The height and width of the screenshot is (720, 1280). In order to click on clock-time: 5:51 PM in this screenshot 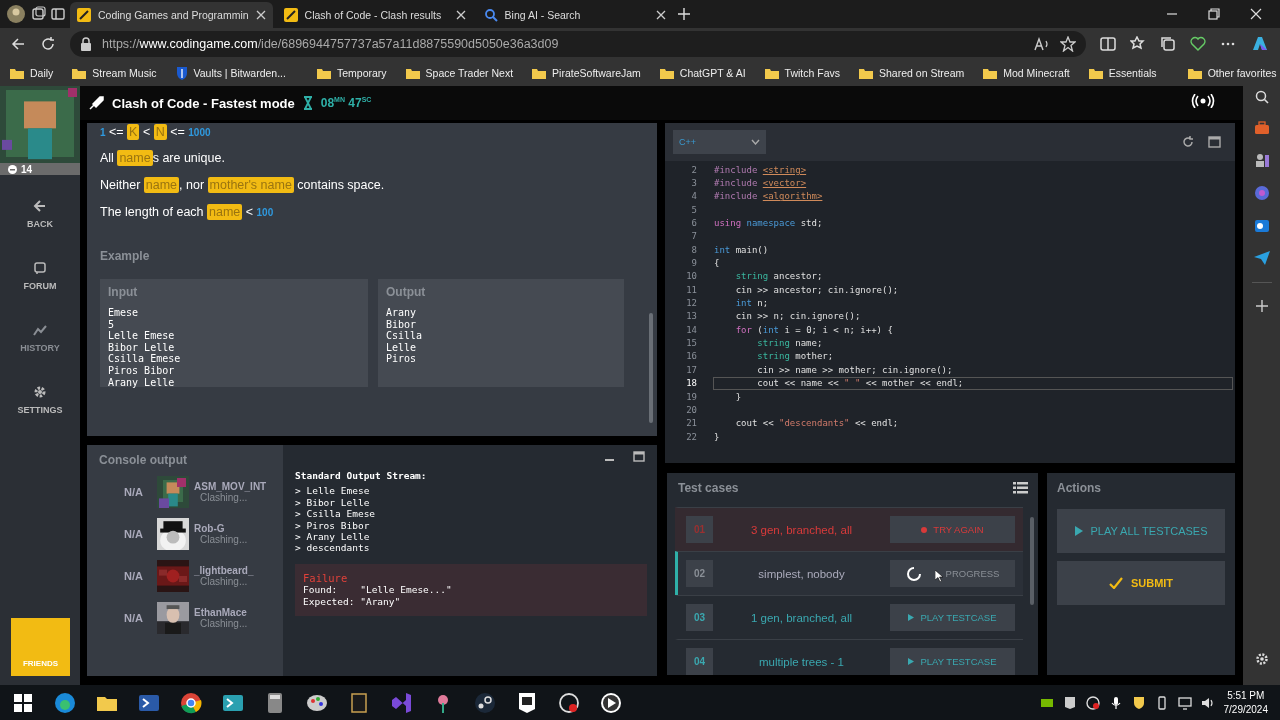, I will do `click(1246, 695)`.